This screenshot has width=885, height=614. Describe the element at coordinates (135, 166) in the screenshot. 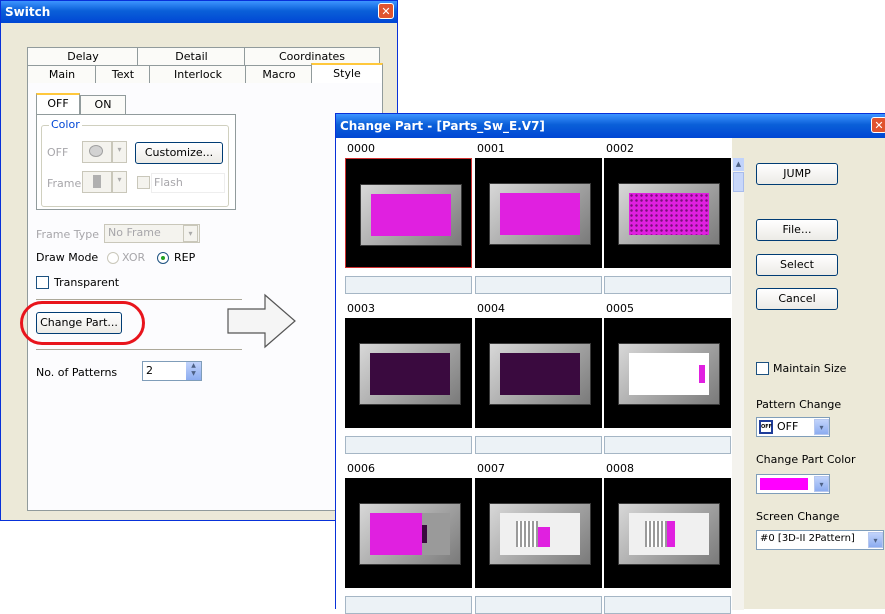

I see `color-group` at that location.